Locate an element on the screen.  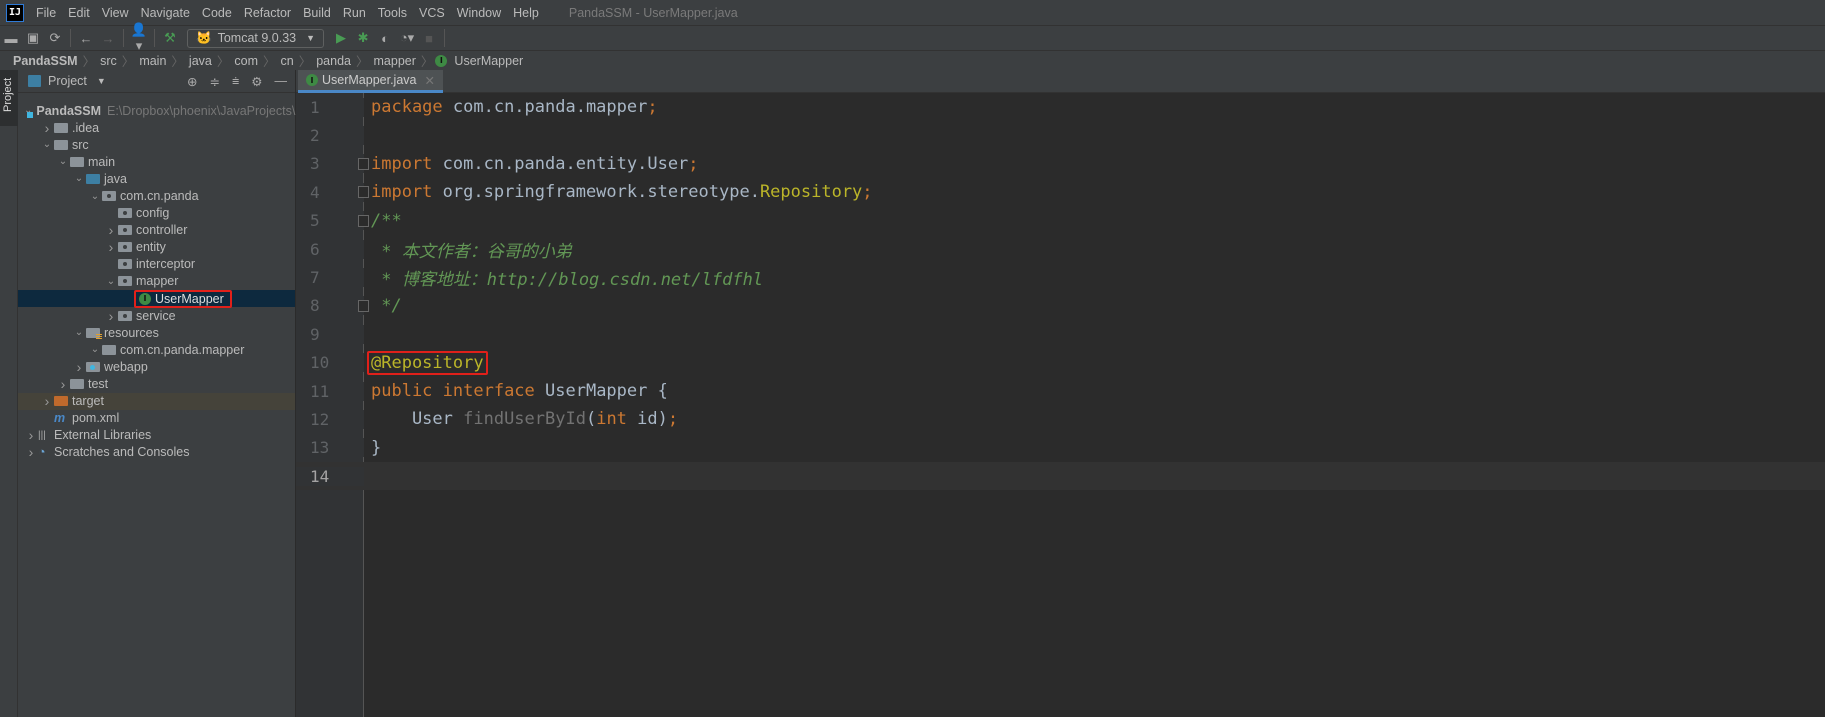
window-title: PandaSSM - UserMapper.java is located at coordinates (653, 12).